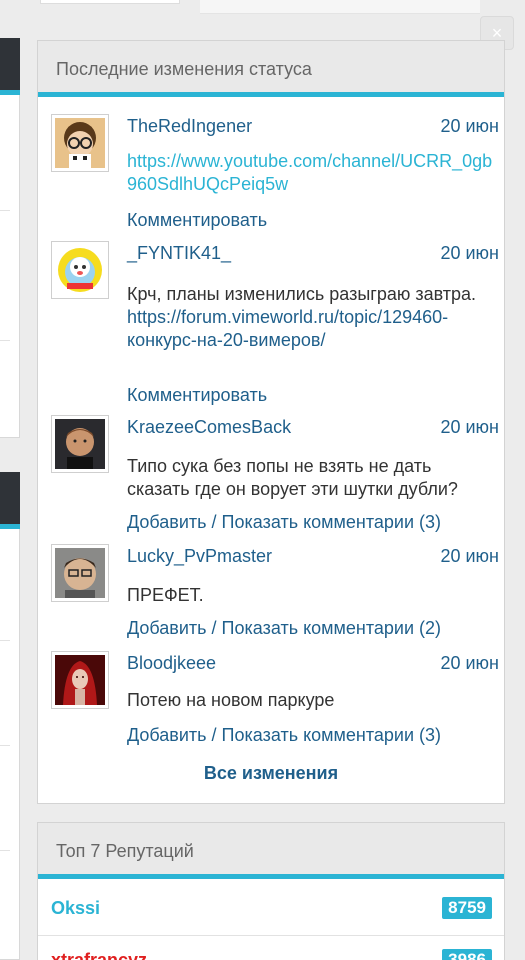  What do you see at coordinates (10, 64) in the screenshot?
I see `left-panel-header` at bounding box center [10, 64].